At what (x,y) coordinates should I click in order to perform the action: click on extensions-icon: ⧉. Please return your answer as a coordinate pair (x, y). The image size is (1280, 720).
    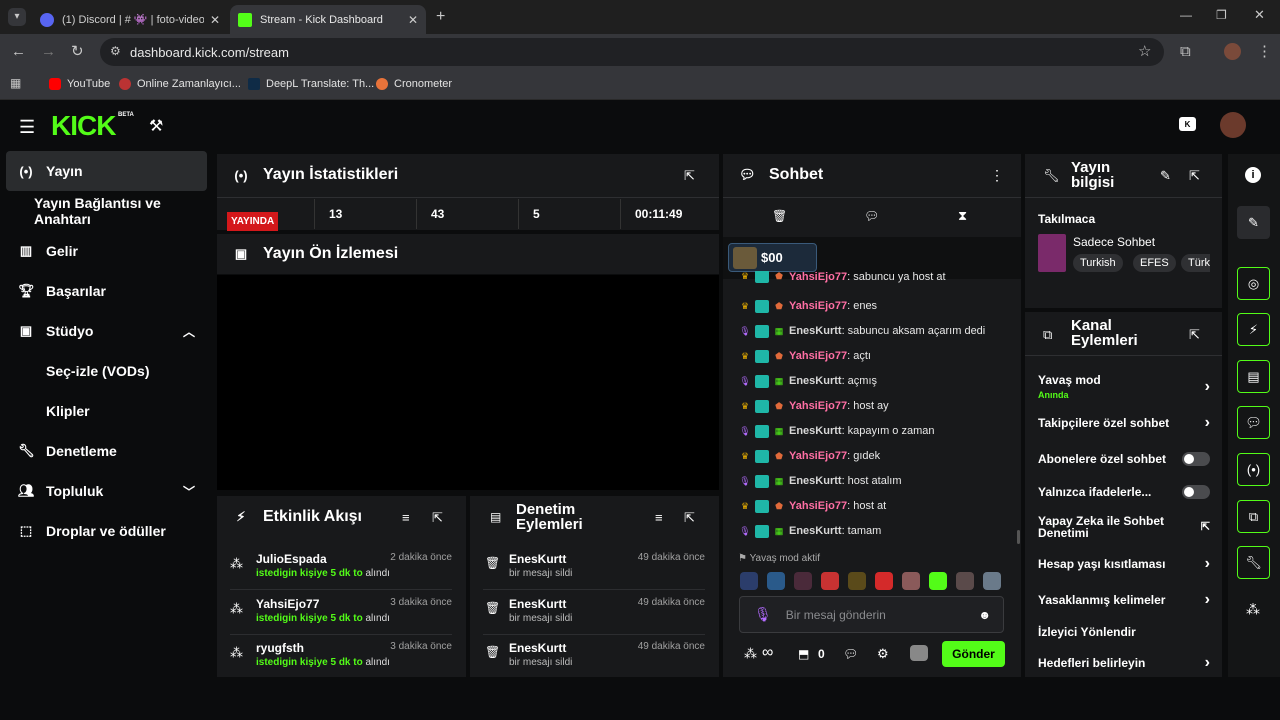
    Looking at the image, I should click on (1185, 51).